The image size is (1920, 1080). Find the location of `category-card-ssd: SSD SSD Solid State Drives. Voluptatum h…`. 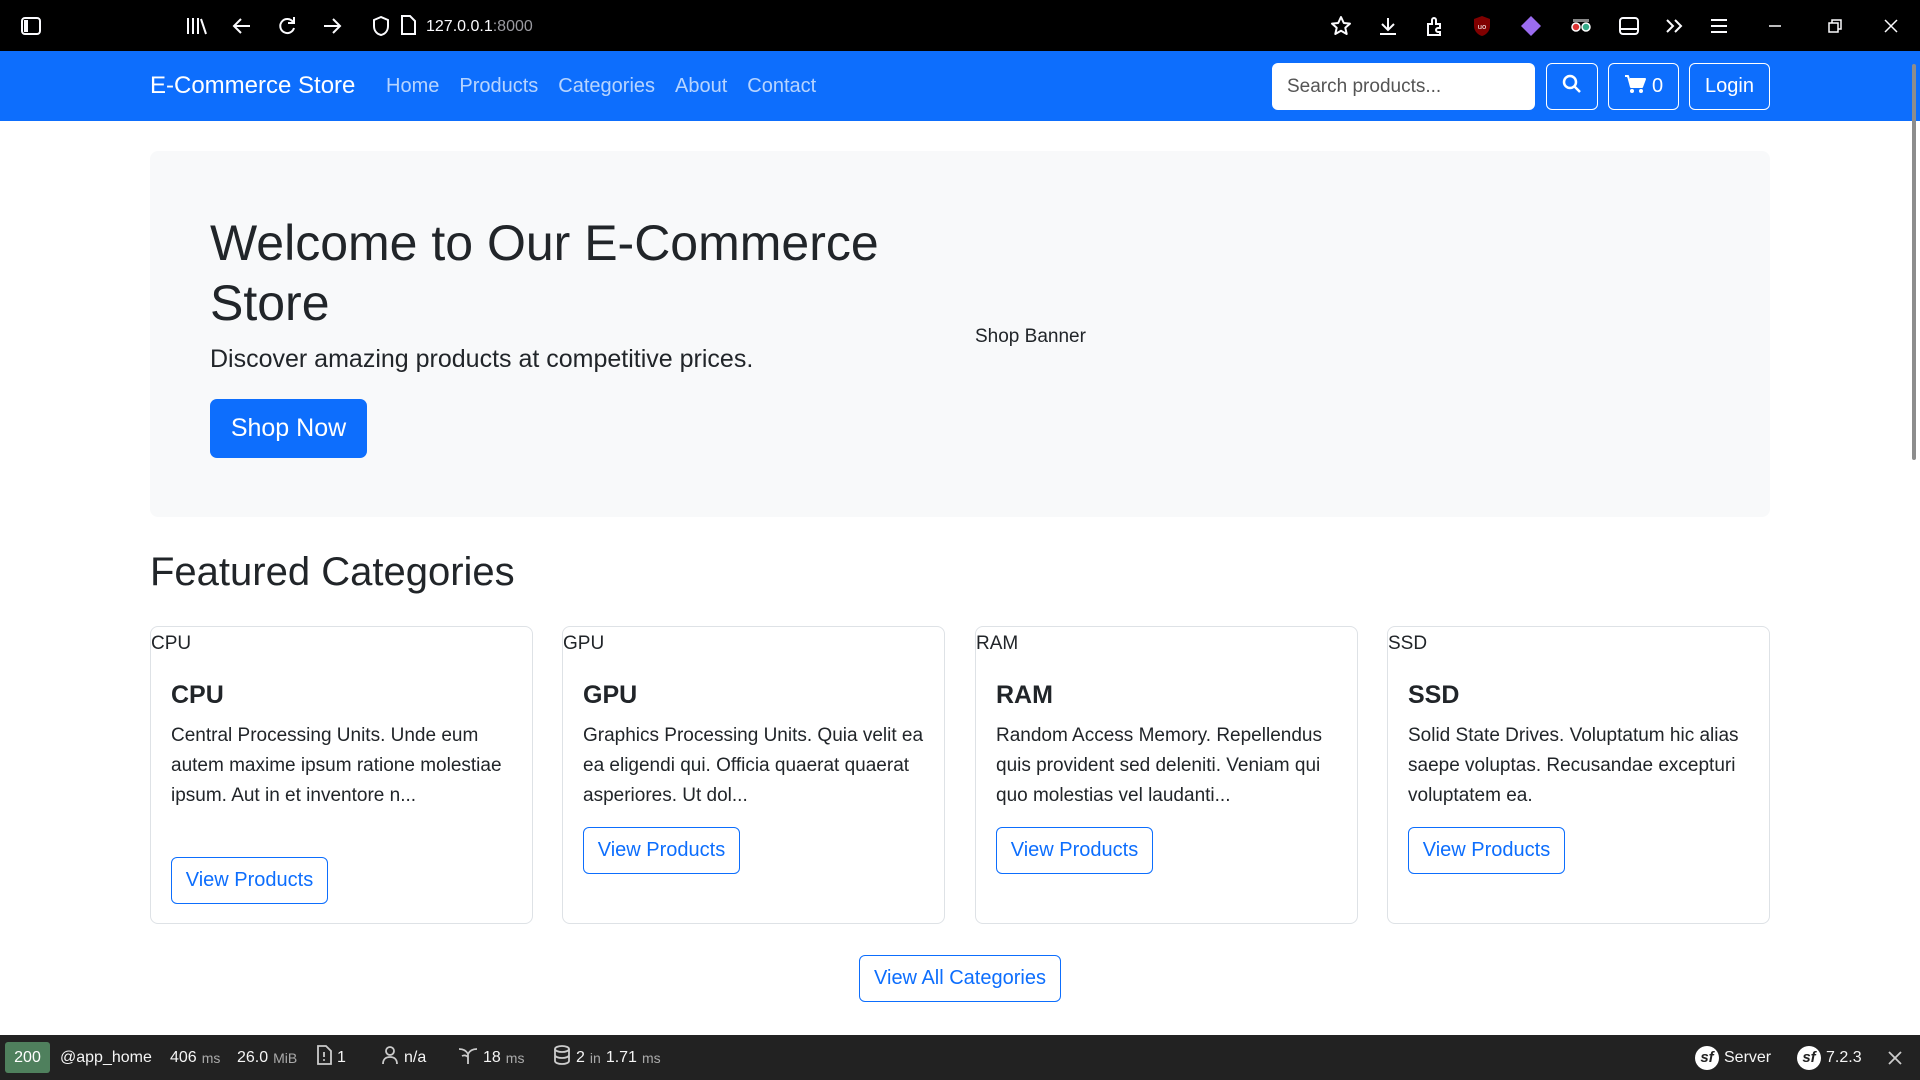

category-card-ssd: SSD SSD Solid State Drives. Voluptatum h… is located at coordinates (1578, 775).